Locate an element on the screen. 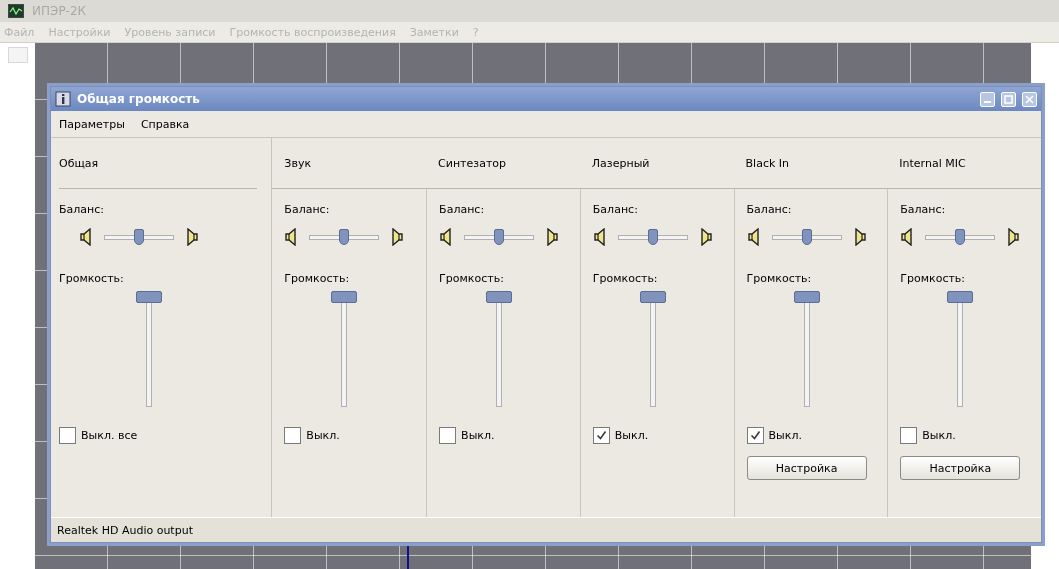 Image resolution: width=1059 pixels, height=569 pixels. channel-name: Синтезатор is located at coordinates (472, 163).